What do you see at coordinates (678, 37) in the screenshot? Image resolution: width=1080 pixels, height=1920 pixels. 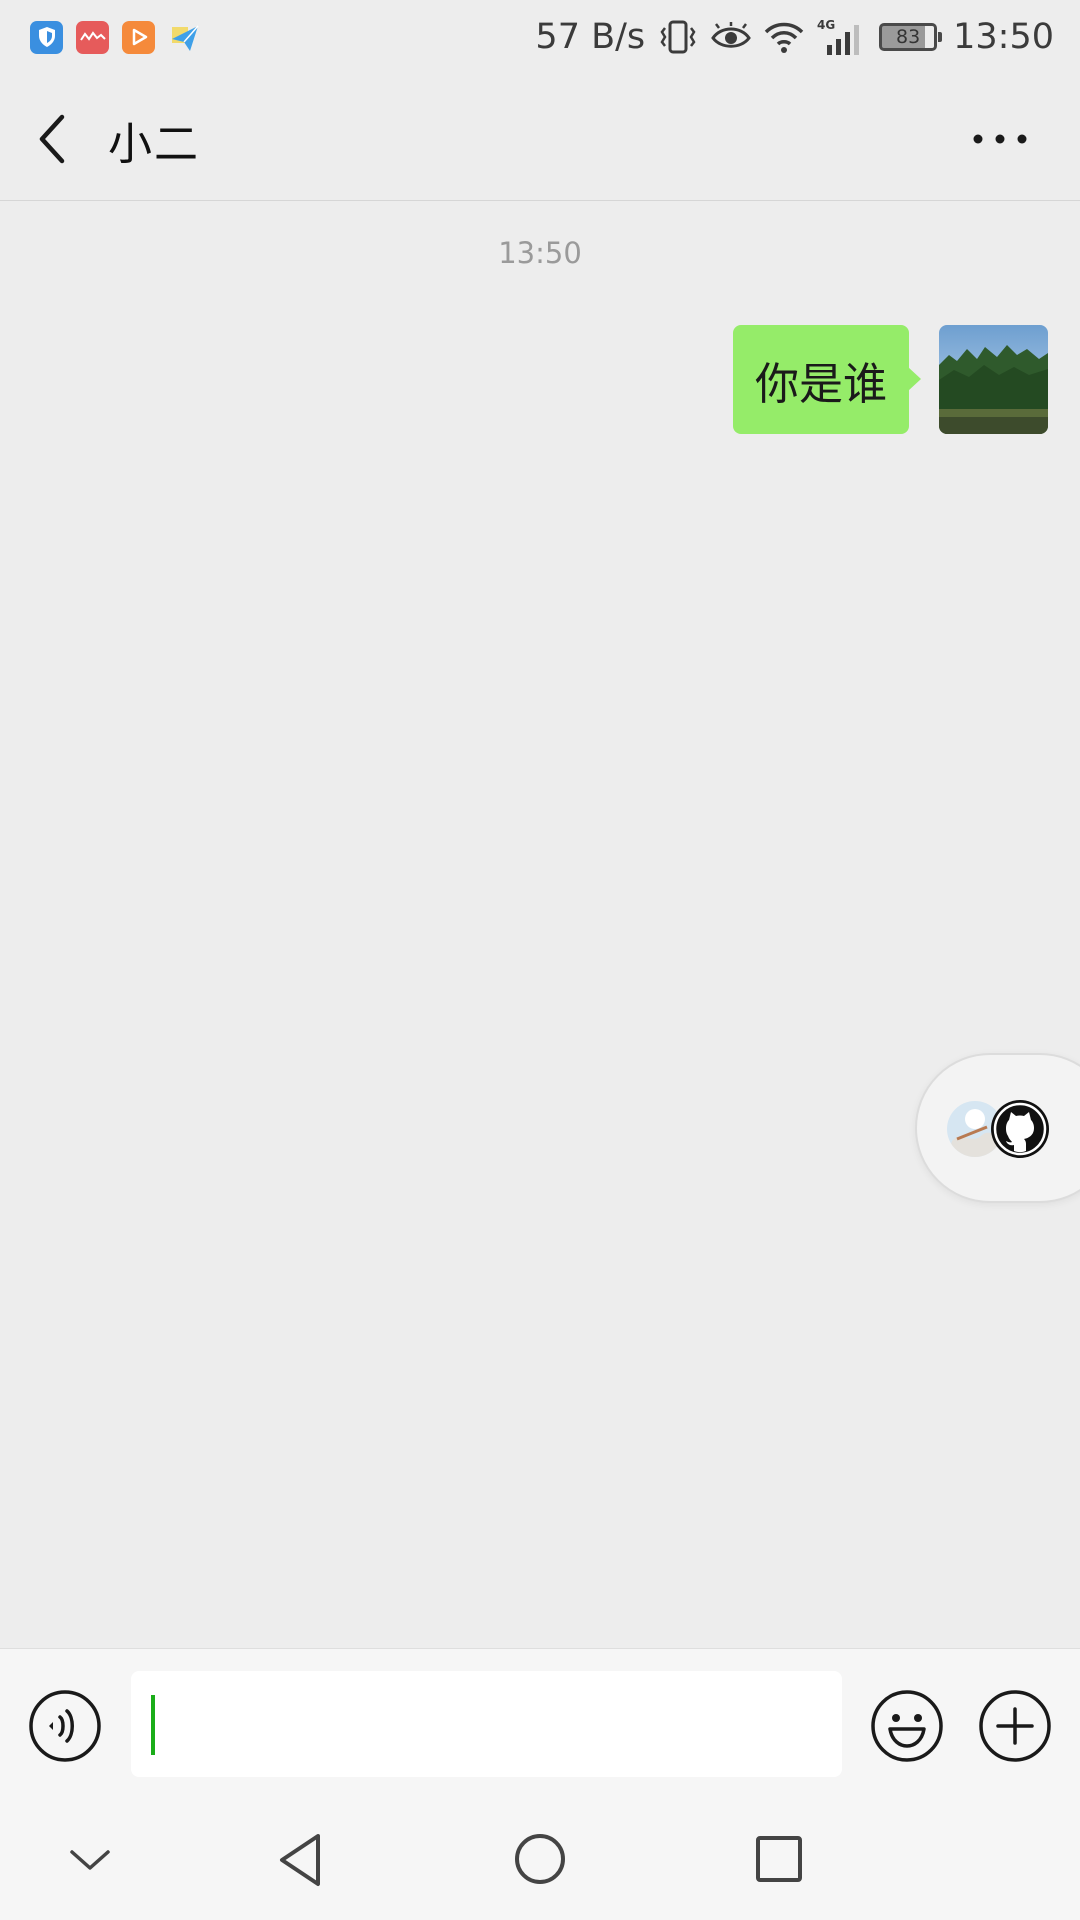 I see `vibrate-icon` at bounding box center [678, 37].